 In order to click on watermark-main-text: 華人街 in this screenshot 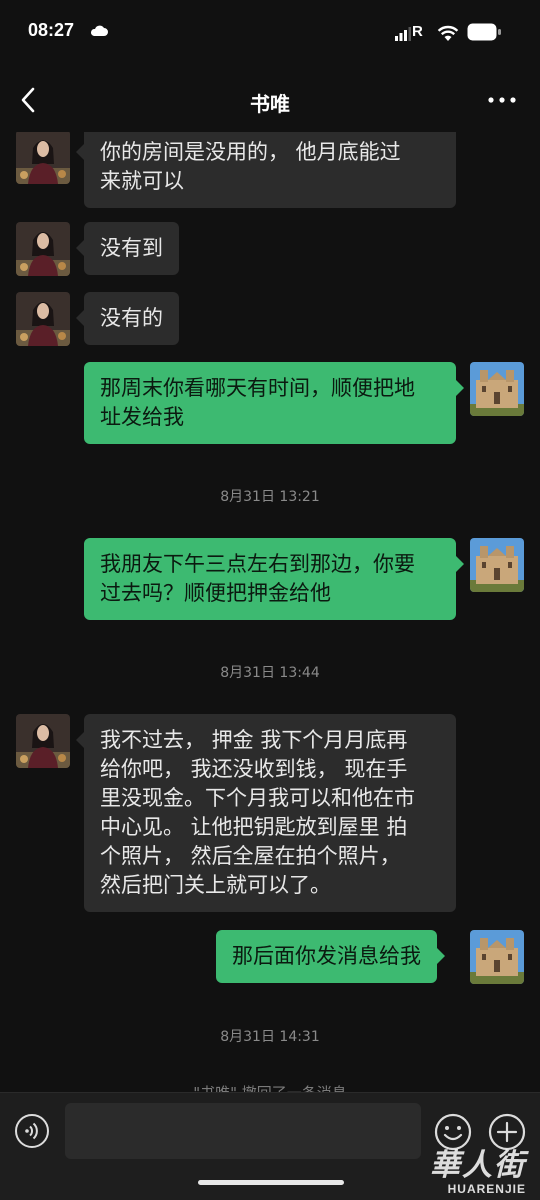, I will do `click(478, 1165)`.